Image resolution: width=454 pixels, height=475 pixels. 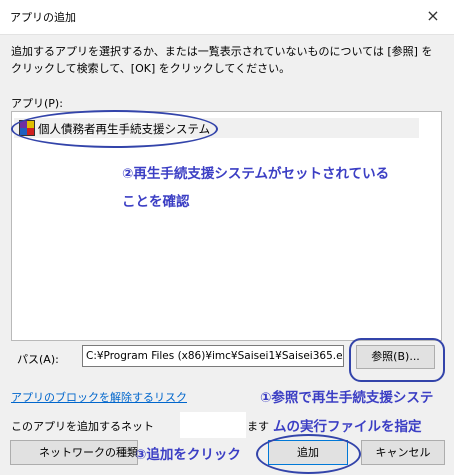 What do you see at coordinates (82, 426) in the screenshot?
I see `network-info-text: このアプリを追加するネット` at bounding box center [82, 426].